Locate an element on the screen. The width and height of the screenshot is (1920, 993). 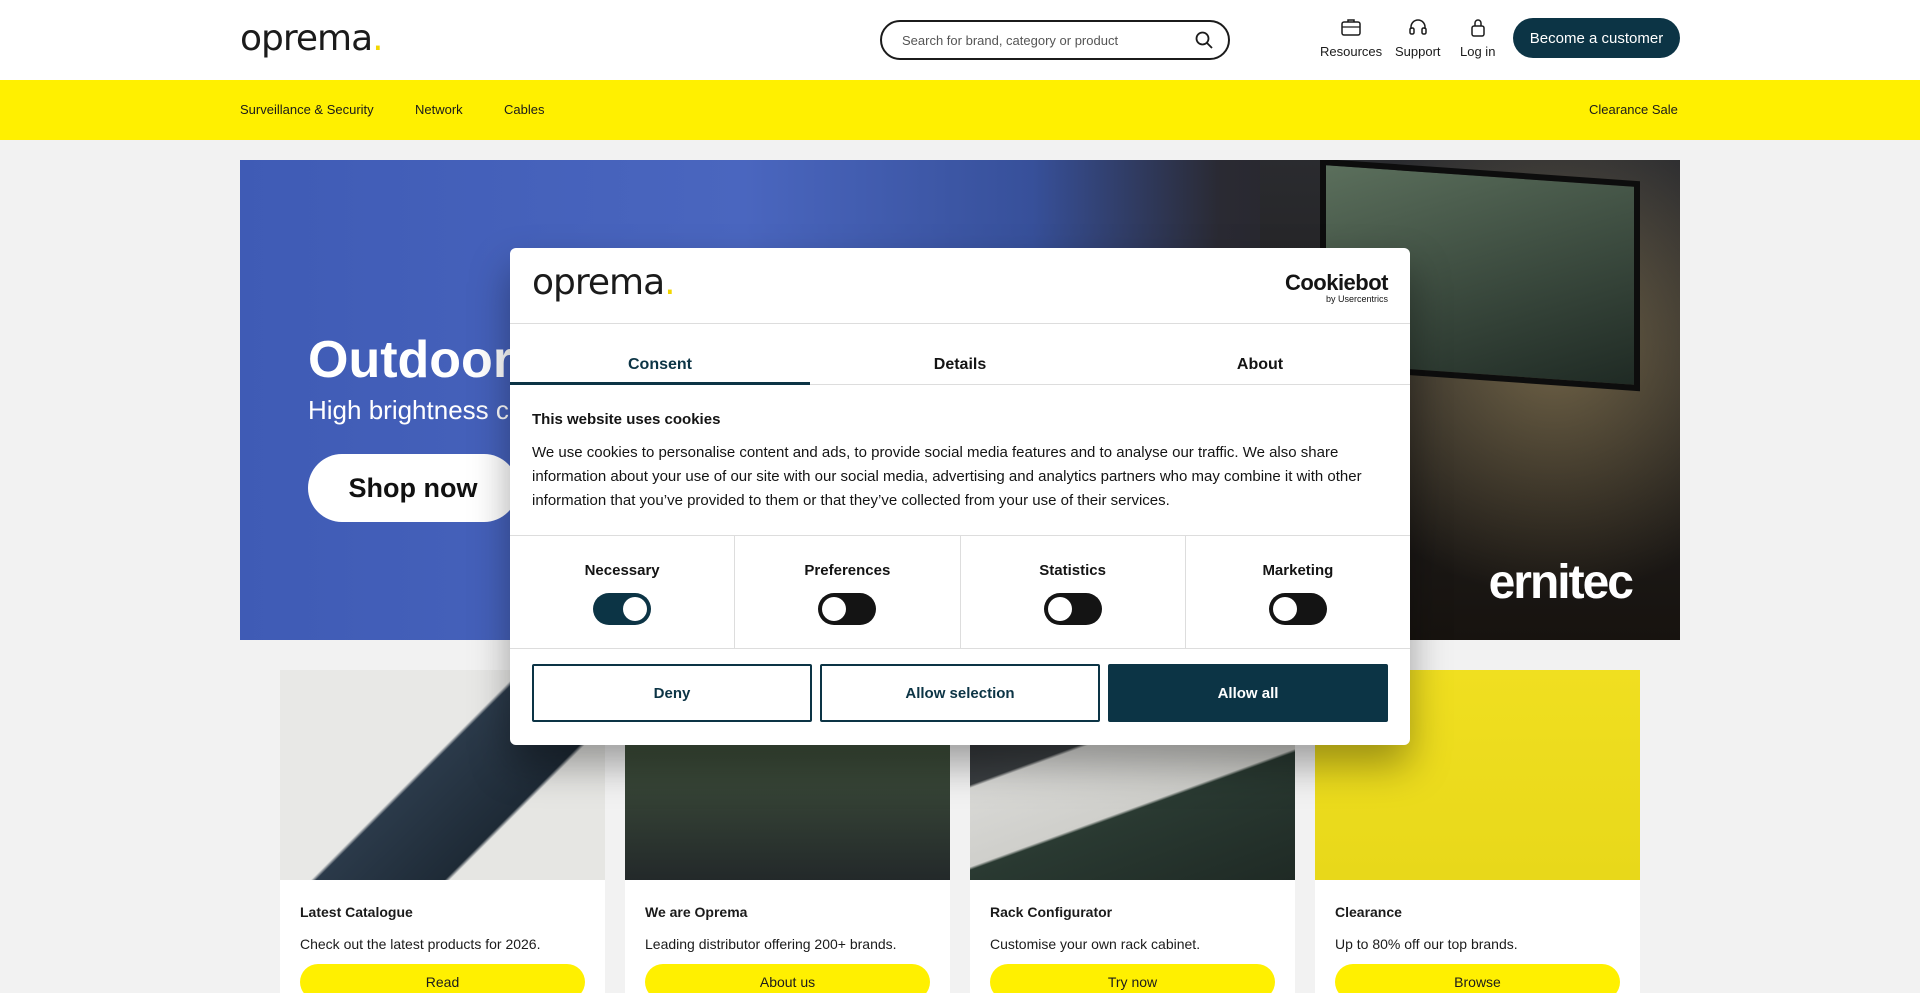
tab-details: Details is located at coordinates (960, 354).